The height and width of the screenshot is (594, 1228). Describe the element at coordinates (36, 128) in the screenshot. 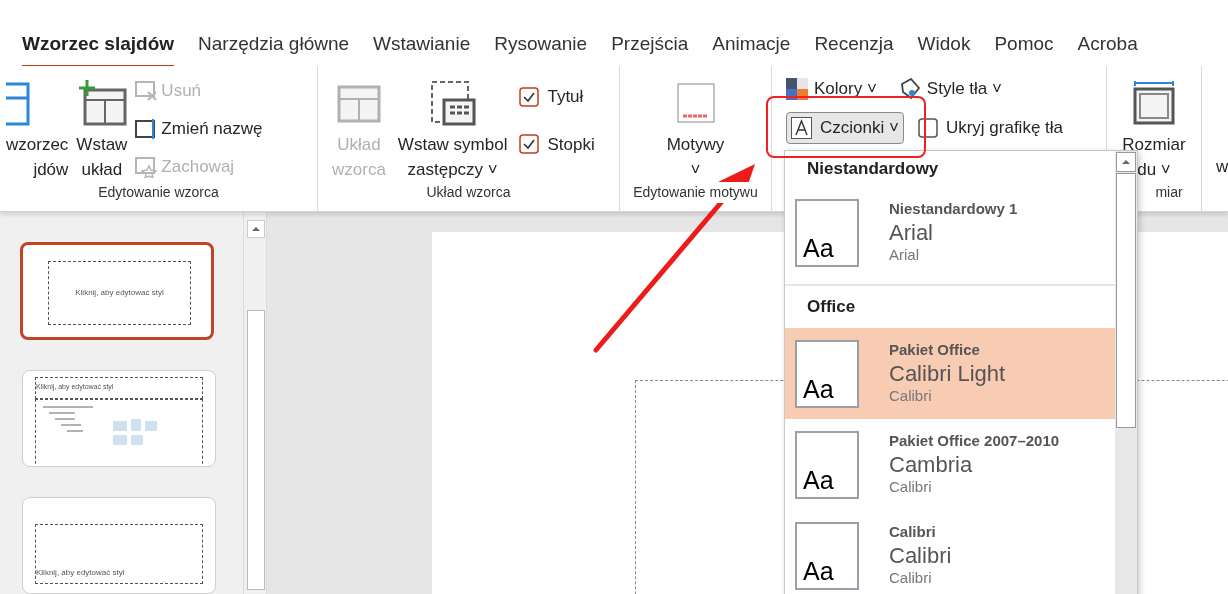

I see `insert-master-button: wzorzec jdów` at that location.